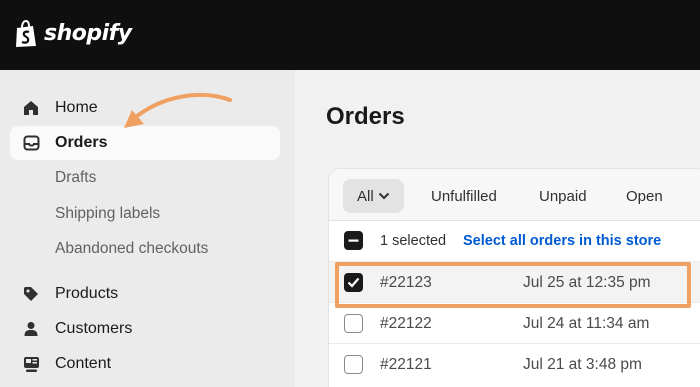 The height and width of the screenshot is (387, 700). I want to click on page-title: Orders, so click(365, 116).